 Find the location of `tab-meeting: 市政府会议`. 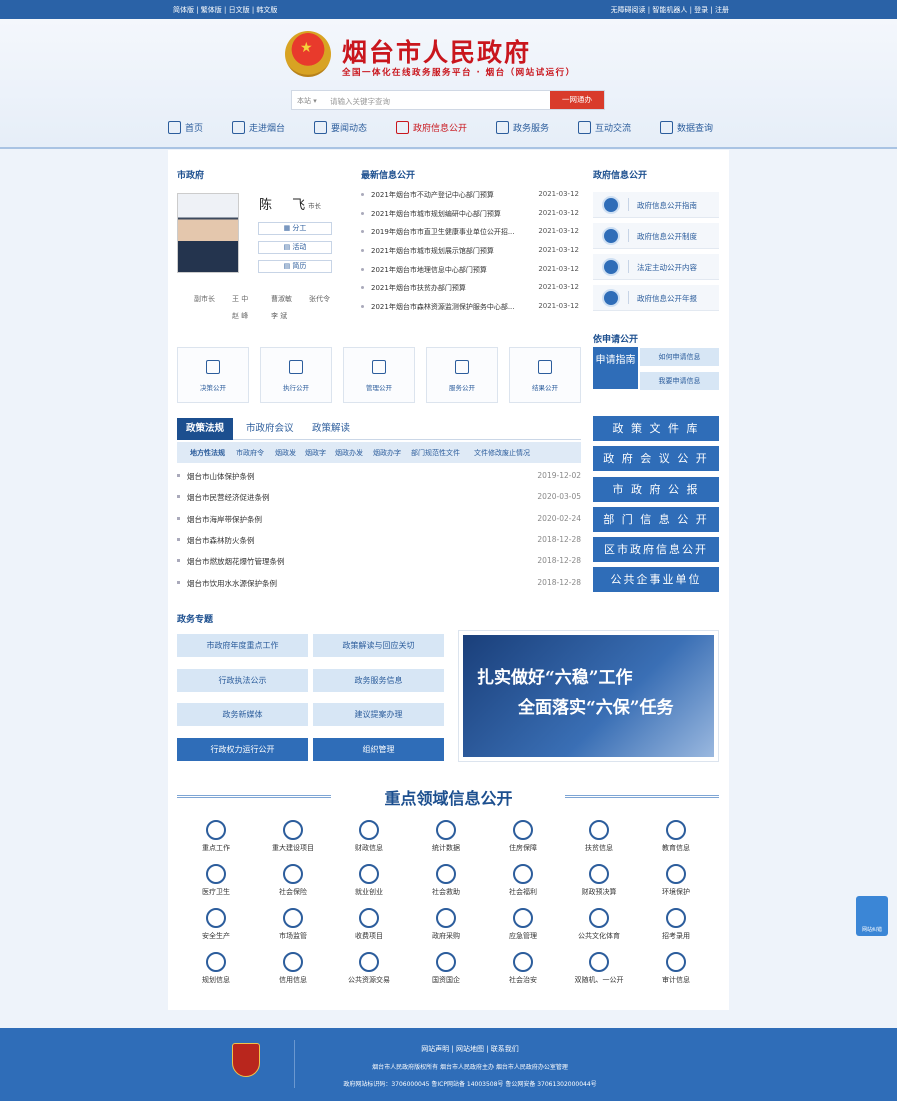

tab-meeting: 市政府会议 is located at coordinates (270, 429).